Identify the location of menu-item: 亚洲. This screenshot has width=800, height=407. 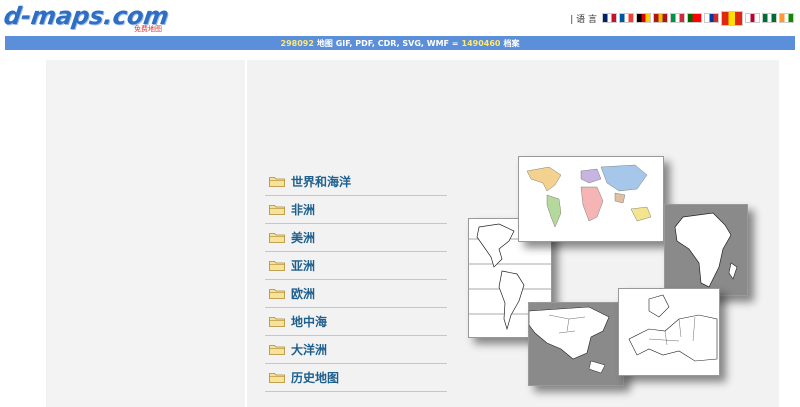
(356, 266).